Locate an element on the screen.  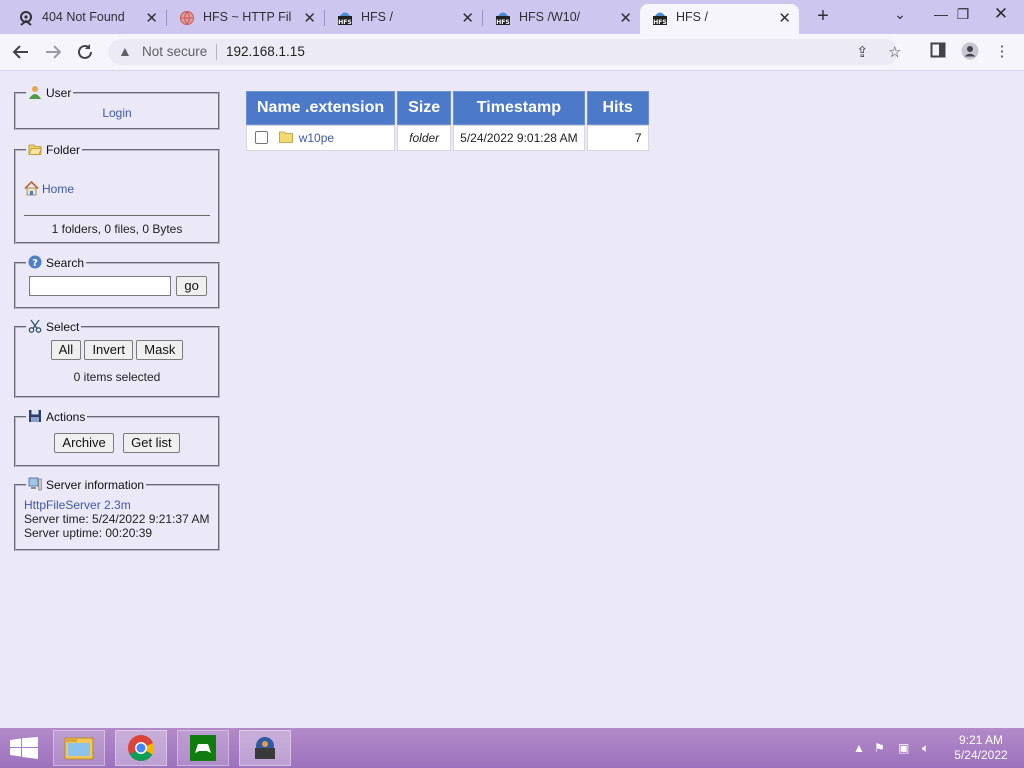
home-row: Home is located at coordinates (117, 190).